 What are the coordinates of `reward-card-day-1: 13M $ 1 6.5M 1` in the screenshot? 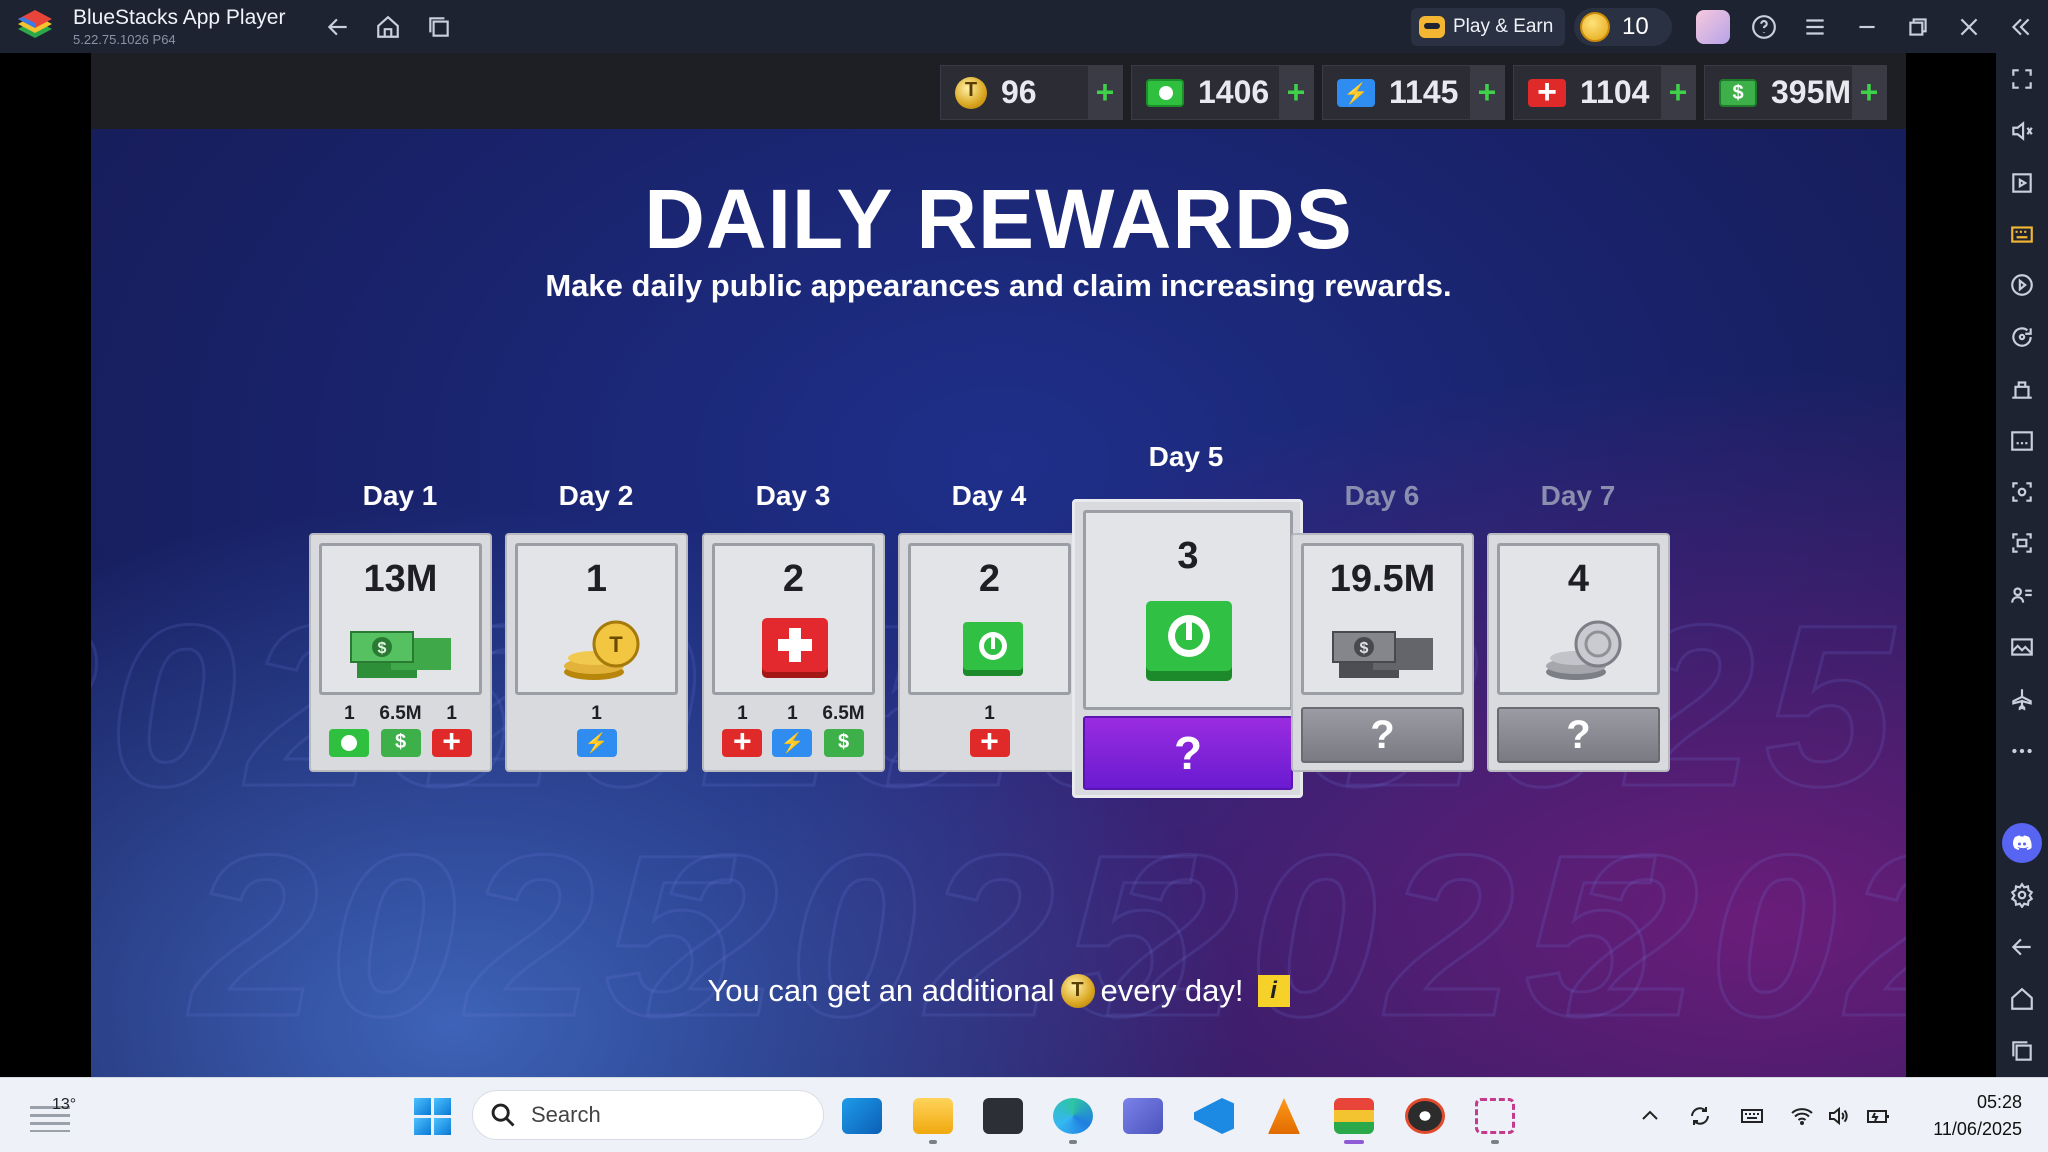 It's located at (400, 652).